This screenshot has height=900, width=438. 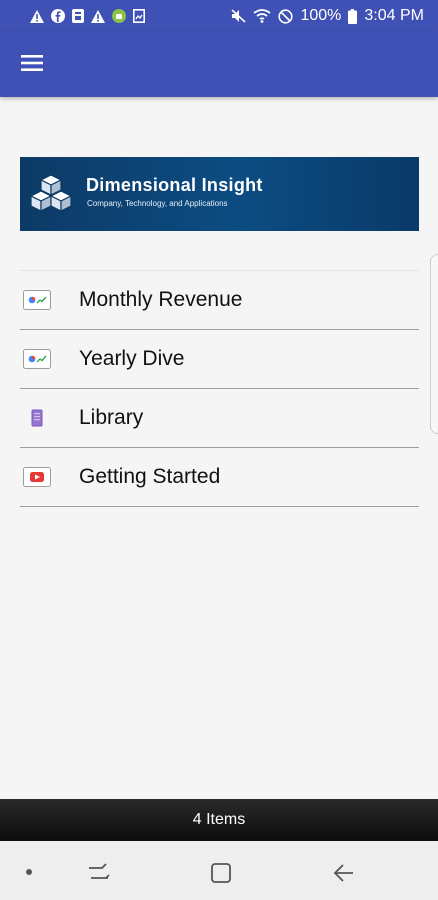 I want to click on system-nav-bar, so click(x=219, y=870).